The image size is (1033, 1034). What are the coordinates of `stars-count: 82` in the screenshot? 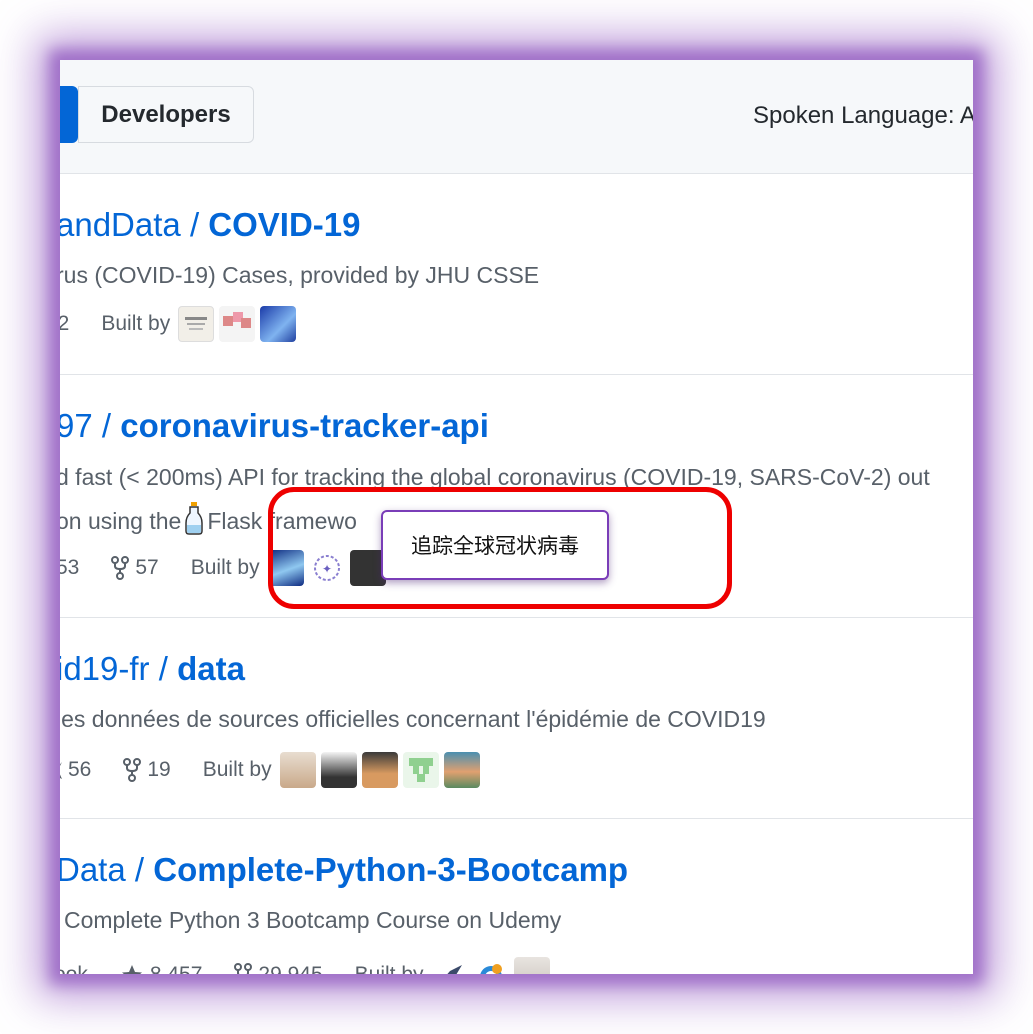 It's located at (65, 323).